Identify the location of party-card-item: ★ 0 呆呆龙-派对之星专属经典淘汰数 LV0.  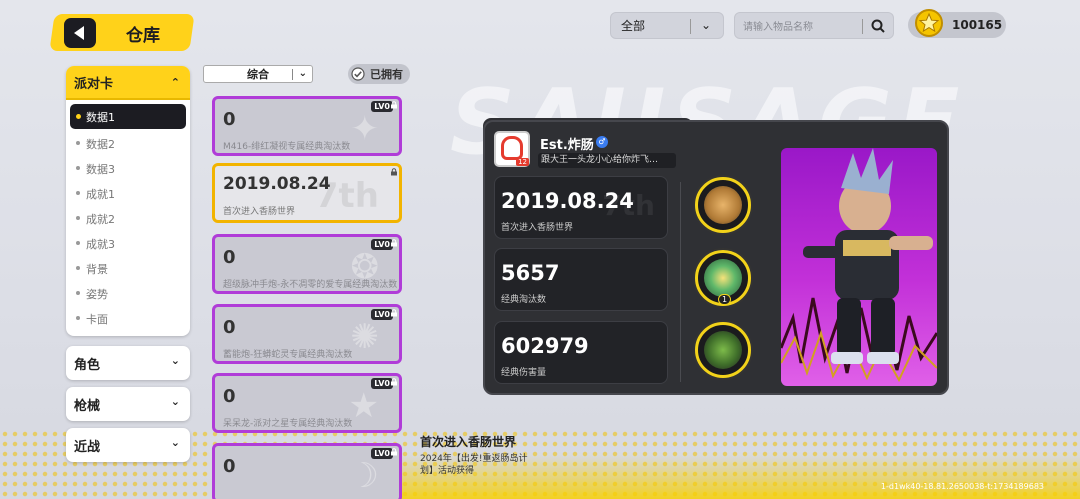
(307, 403).